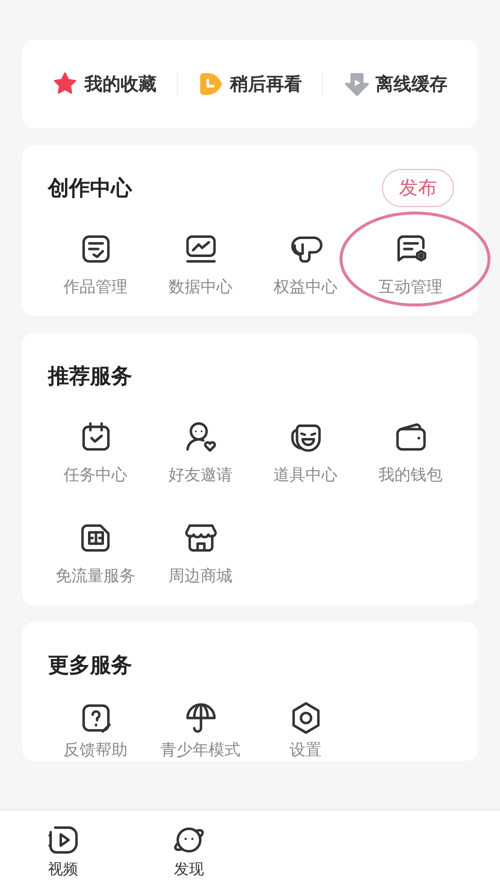 The width and height of the screenshot is (500, 889). Describe the element at coordinates (96, 576) in the screenshot. I see `service-label: 免流量服务` at that location.